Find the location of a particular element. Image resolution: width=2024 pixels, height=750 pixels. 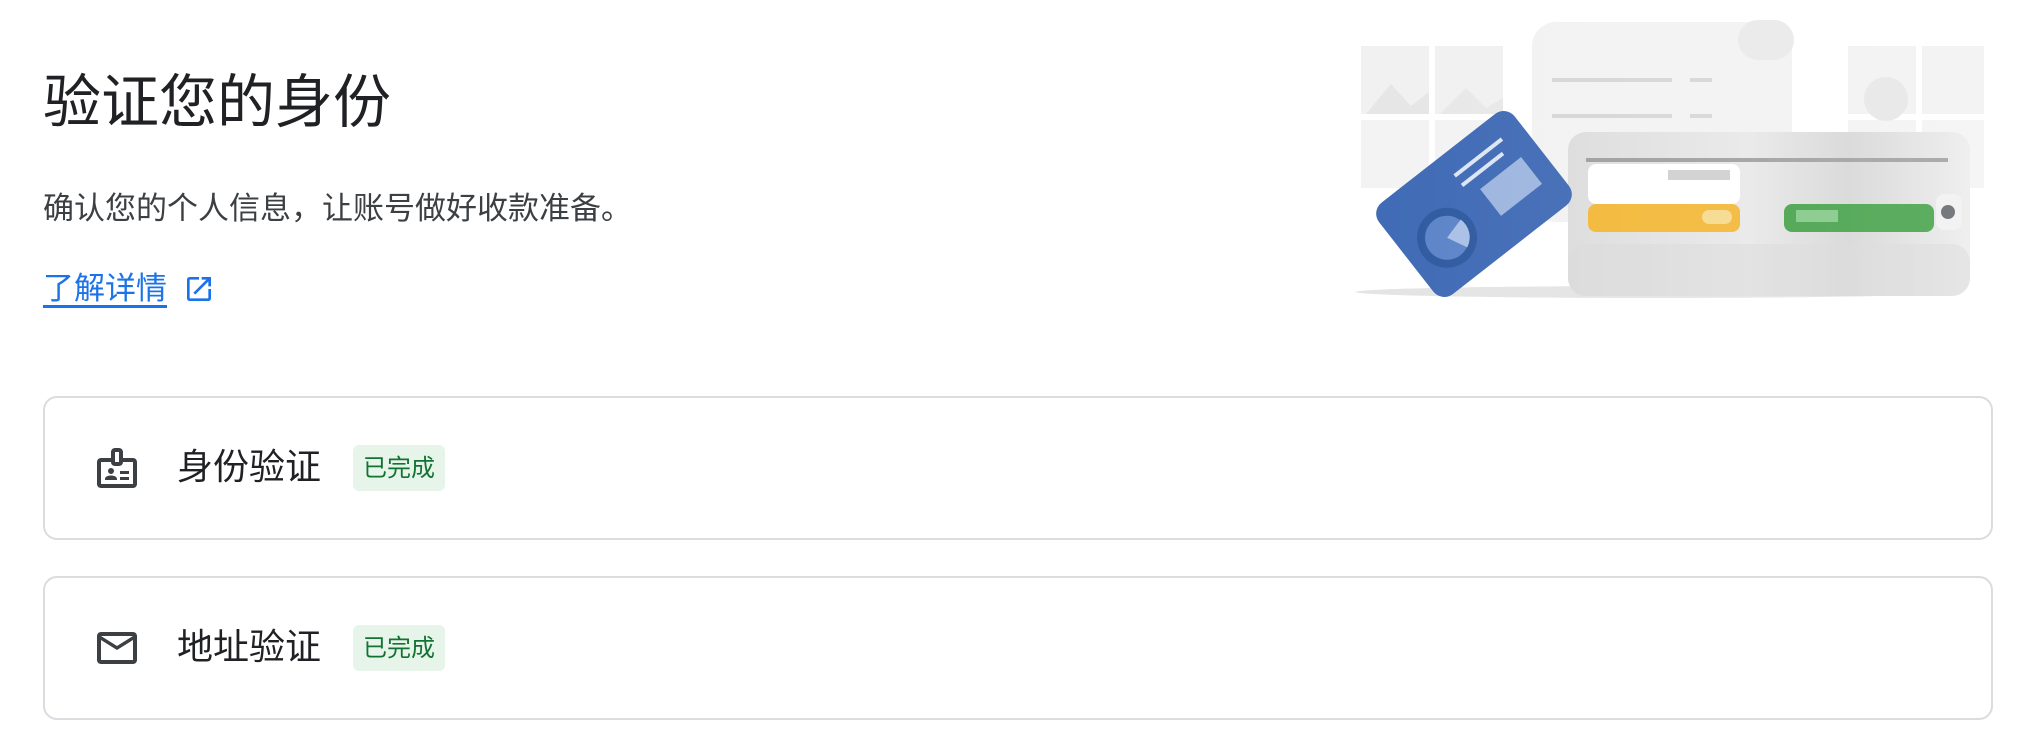

page-subtitle: 确认您的个人信息，让账号做好收款准备。 is located at coordinates (337, 209).